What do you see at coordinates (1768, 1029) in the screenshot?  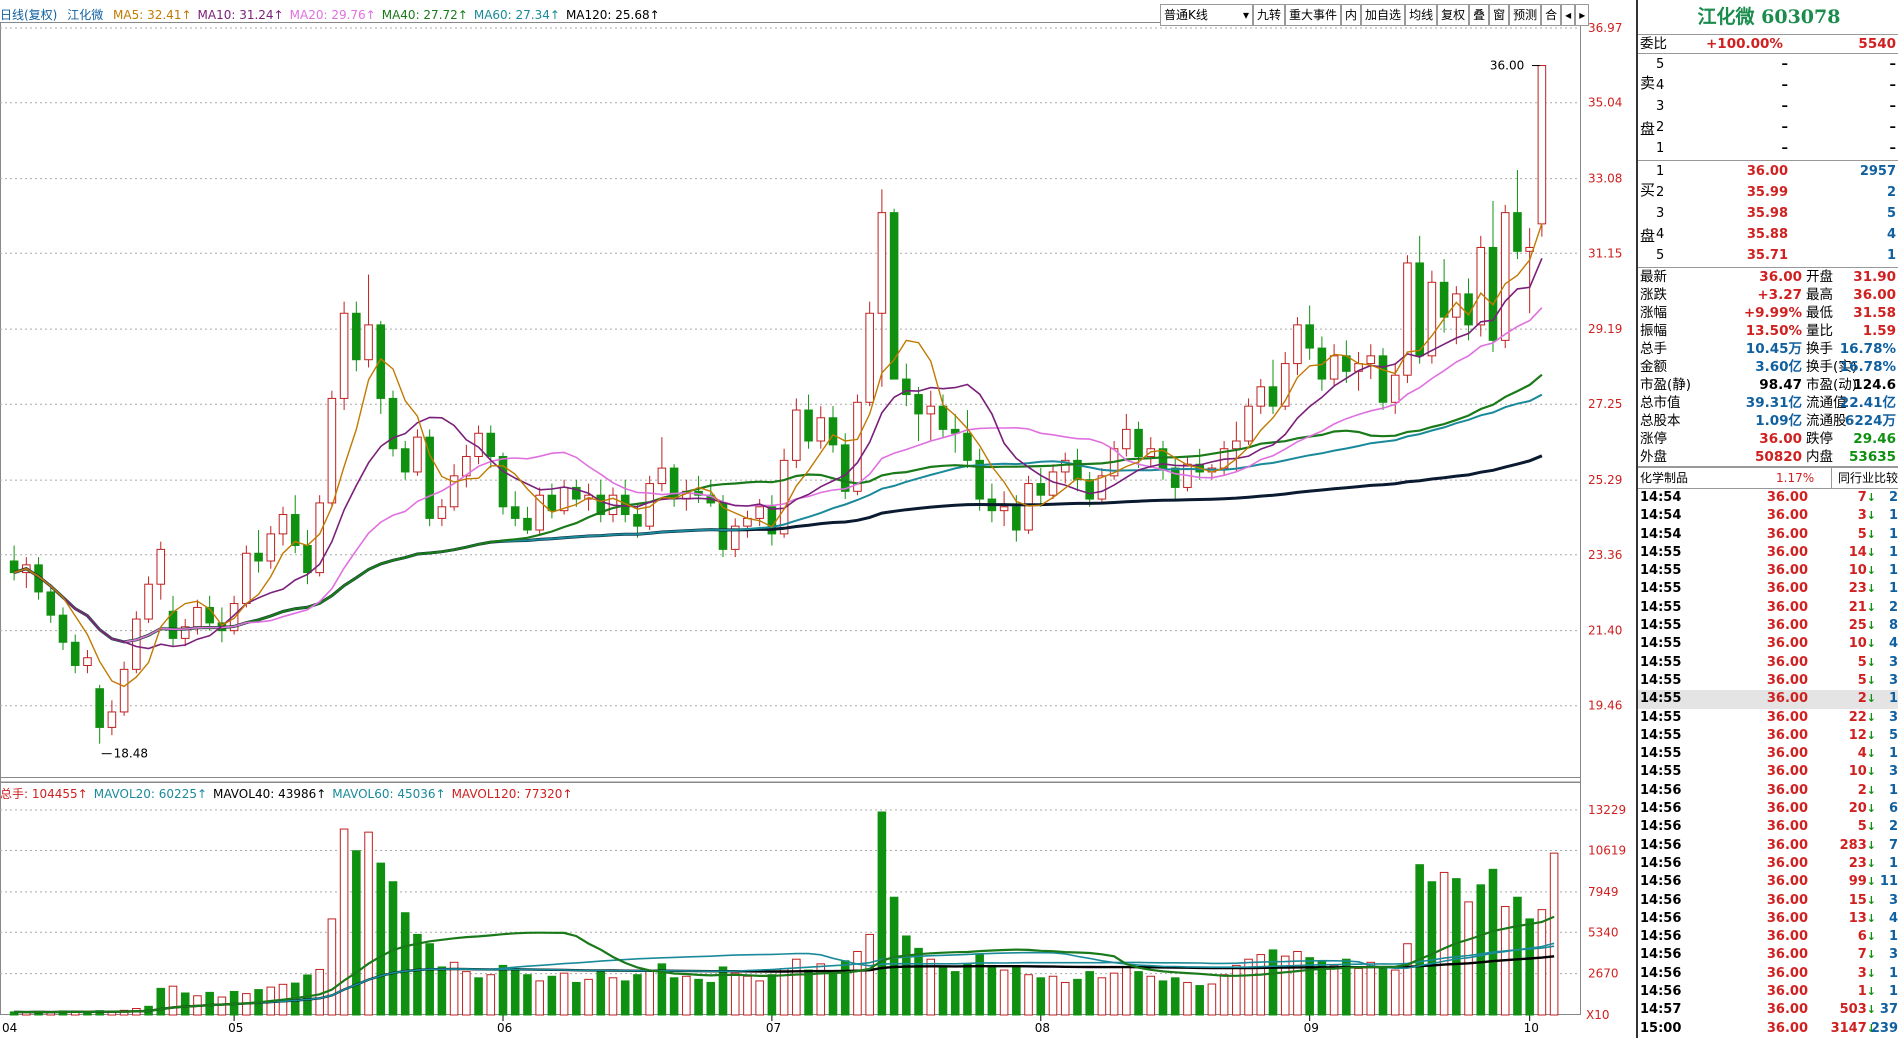 I see `tick-row: 15:00 36.00 3147↓ 239` at bounding box center [1768, 1029].